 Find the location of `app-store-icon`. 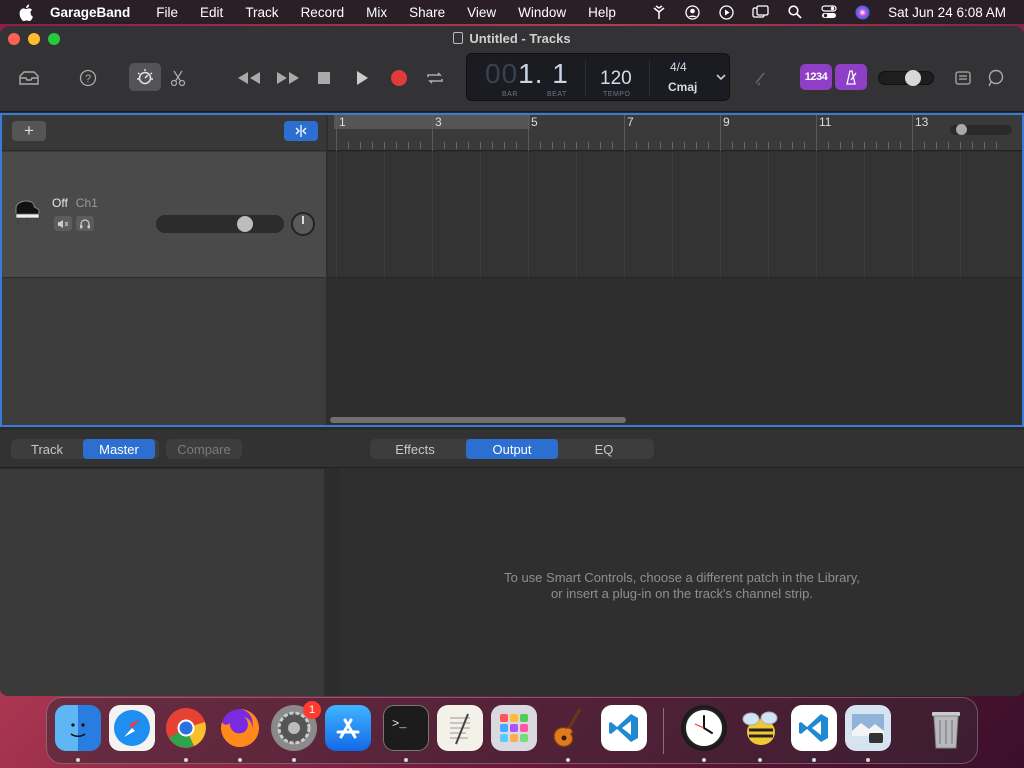

app-store-icon is located at coordinates (348, 728).